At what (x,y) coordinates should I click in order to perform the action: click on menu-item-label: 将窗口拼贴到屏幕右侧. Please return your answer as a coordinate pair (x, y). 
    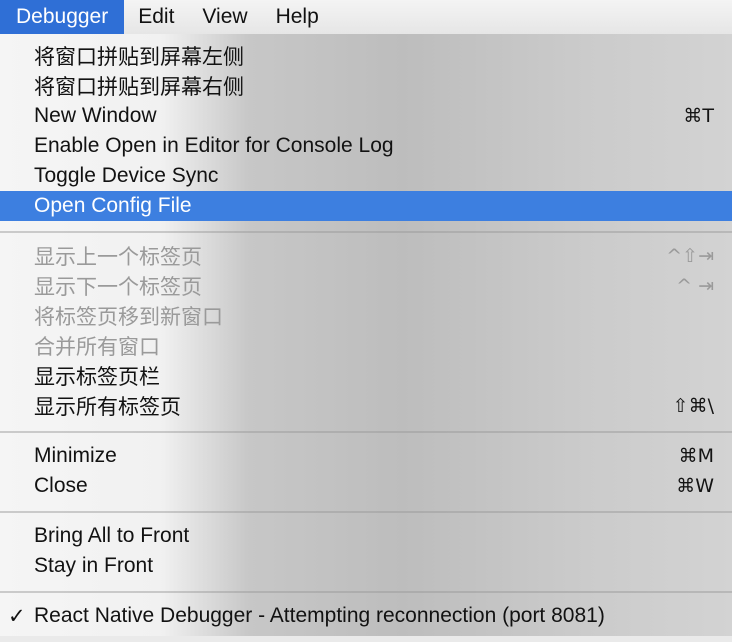
    Looking at the image, I should click on (139, 87).